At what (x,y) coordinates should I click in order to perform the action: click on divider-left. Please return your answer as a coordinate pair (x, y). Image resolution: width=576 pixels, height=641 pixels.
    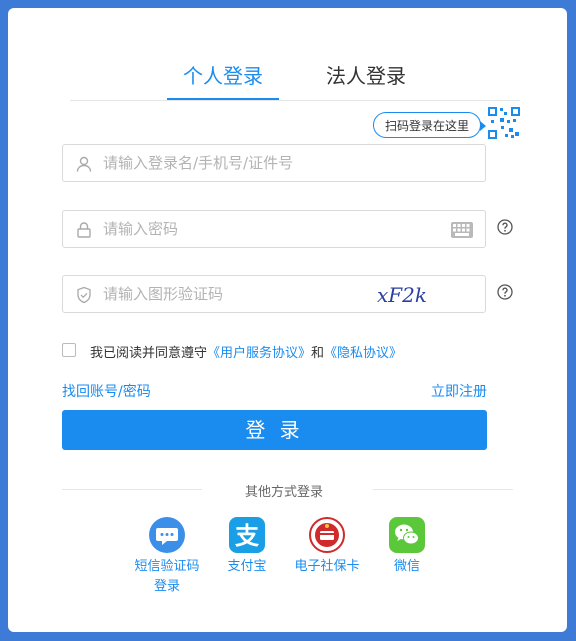
    Looking at the image, I should click on (132, 489).